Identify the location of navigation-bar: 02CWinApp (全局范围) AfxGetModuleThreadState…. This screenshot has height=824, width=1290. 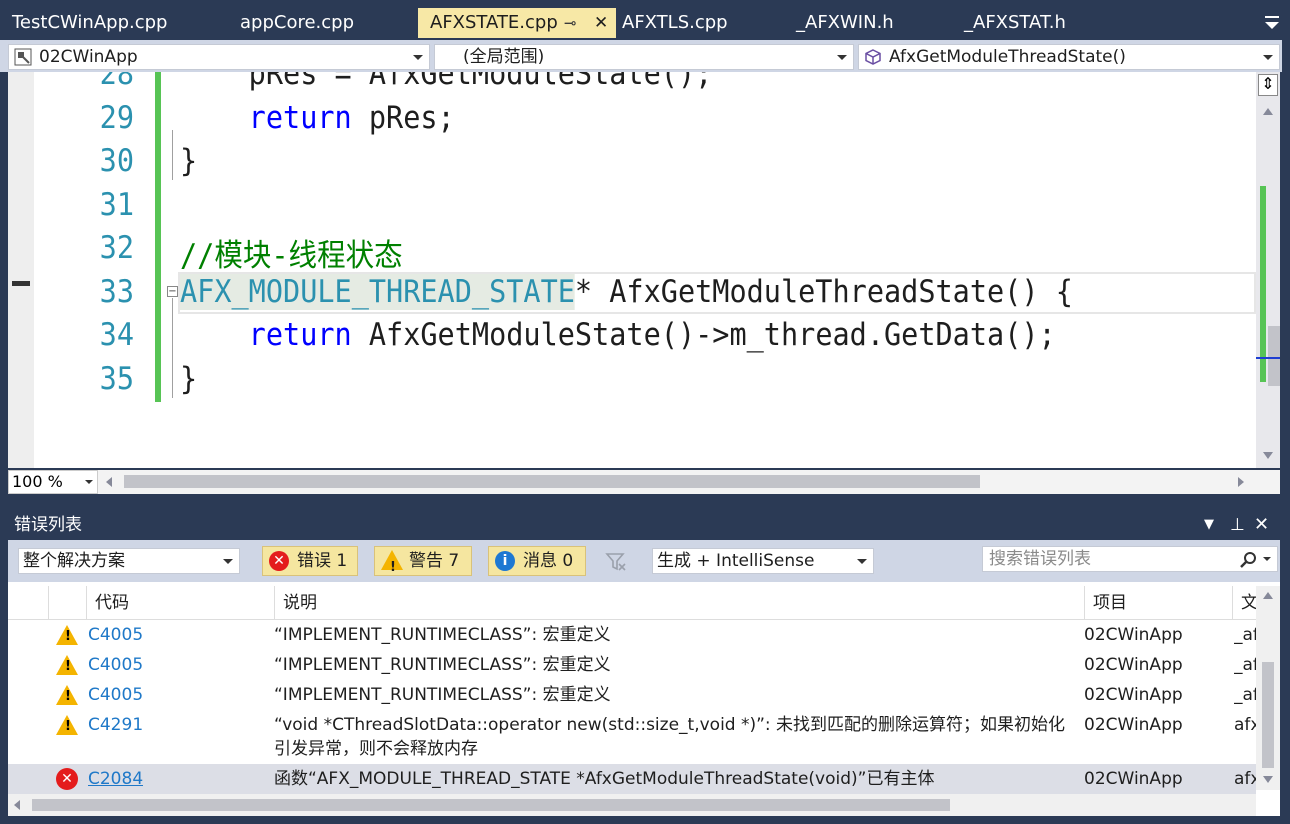
(641, 56).